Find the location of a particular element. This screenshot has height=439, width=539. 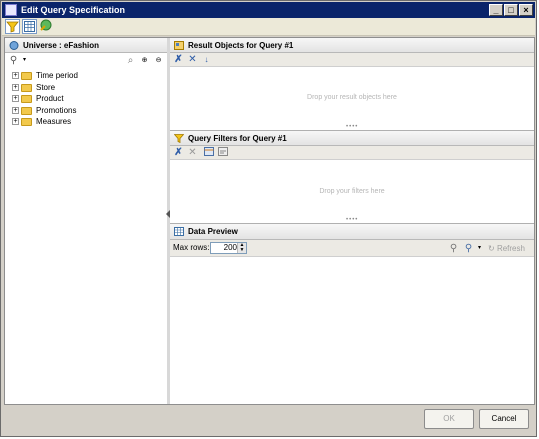

collapse-all-icon: ⊖ is located at coordinates (158, 60).